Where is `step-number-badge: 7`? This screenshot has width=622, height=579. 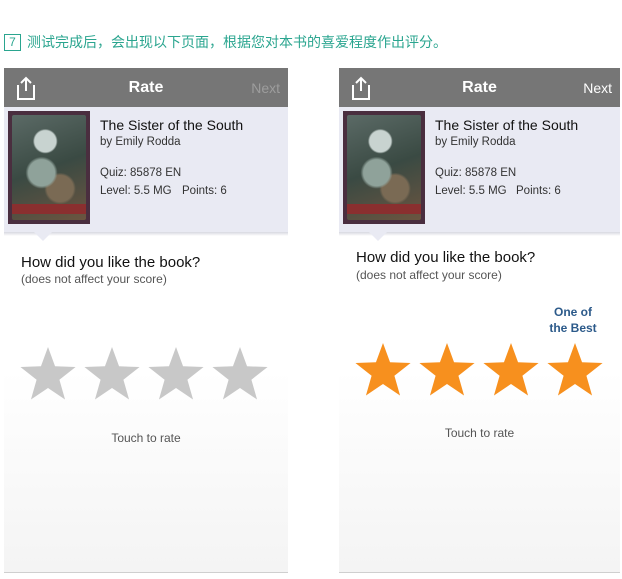 step-number-badge: 7 is located at coordinates (12, 42).